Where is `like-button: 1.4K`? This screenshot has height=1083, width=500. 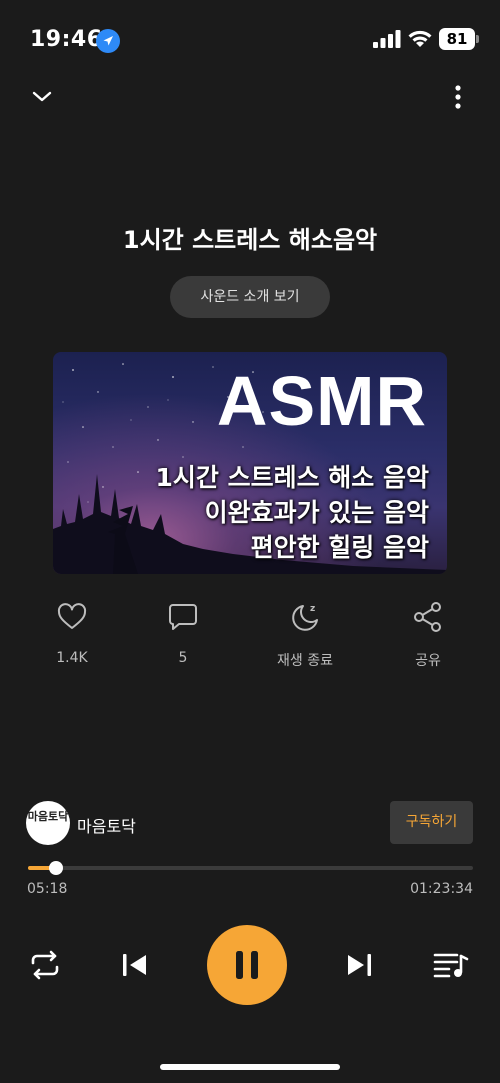 like-button: 1.4K is located at coordinates (72, 633).